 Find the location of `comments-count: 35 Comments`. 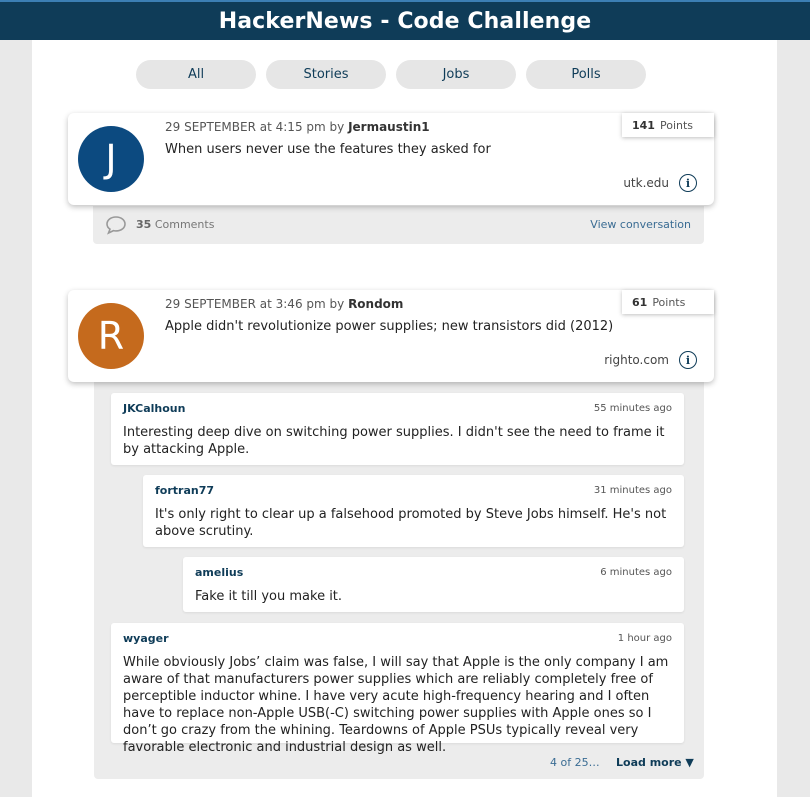

comments-count: 35 Comments is located at coordinates (175, 224).